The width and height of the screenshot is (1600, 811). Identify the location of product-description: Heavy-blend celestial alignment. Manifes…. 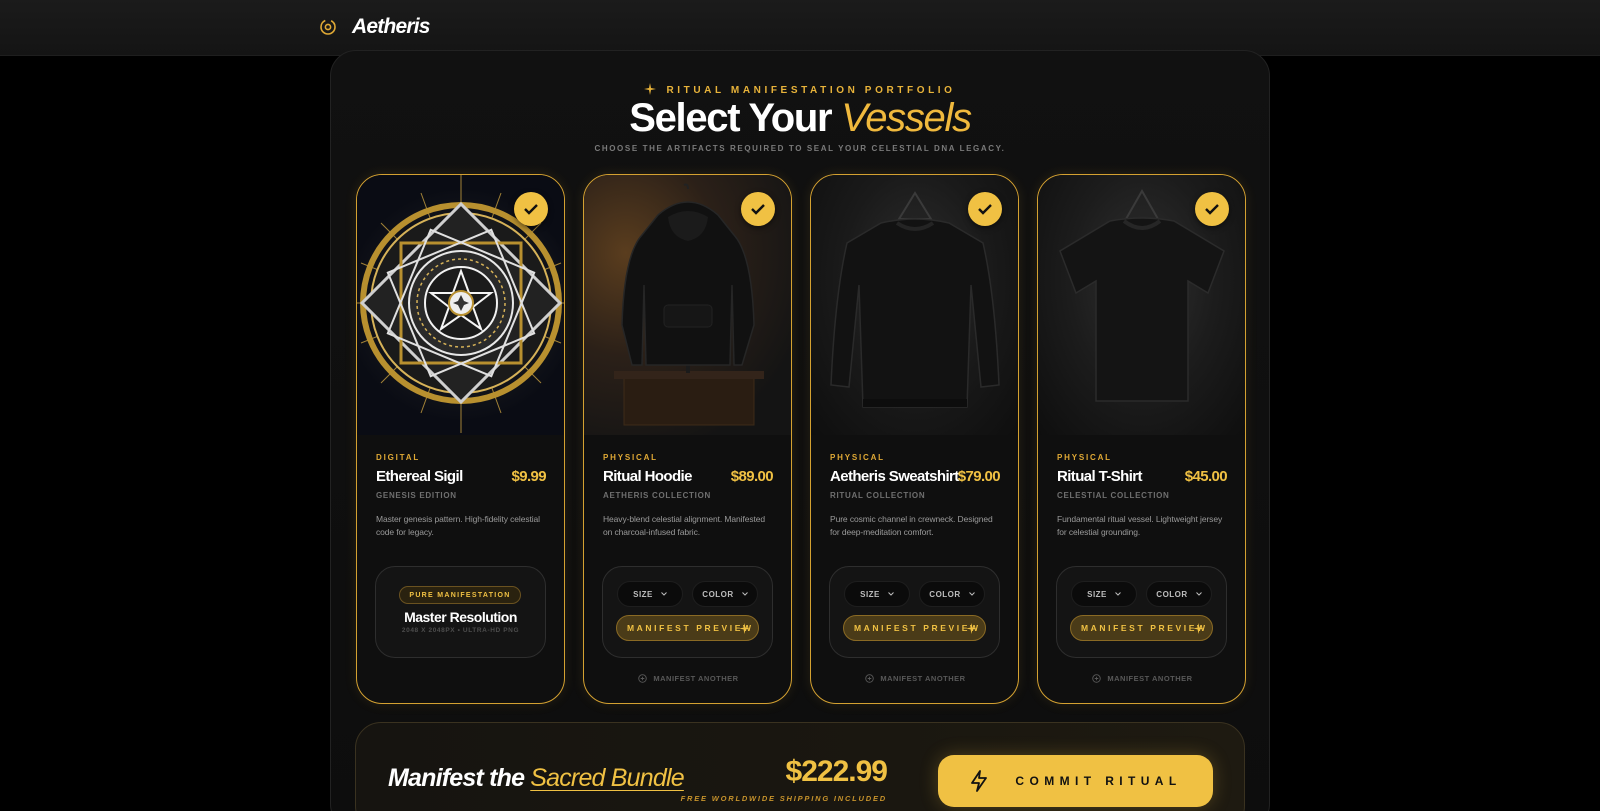
(684, 525).